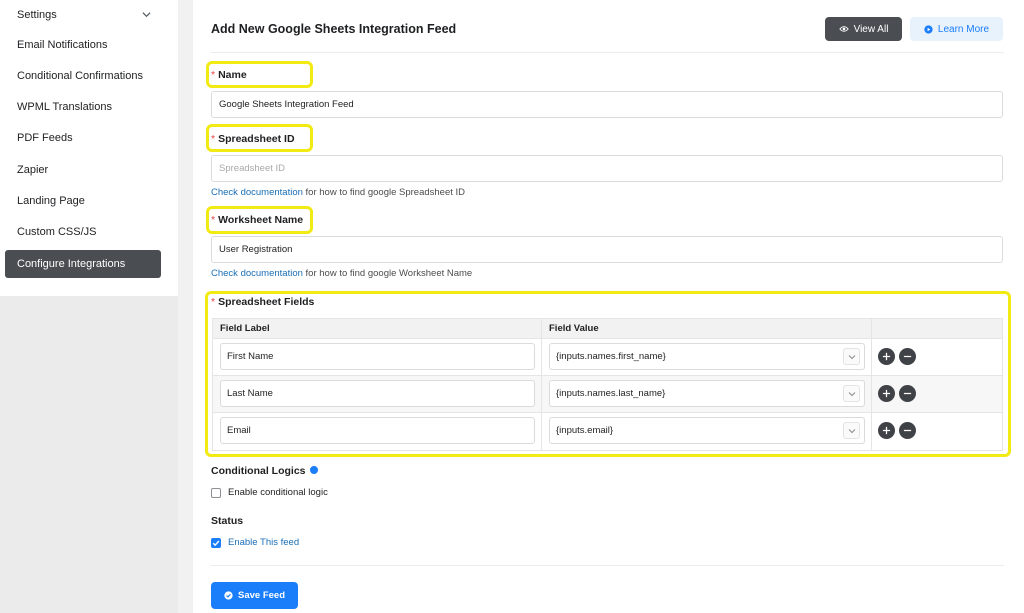 The image size is (1024, 613). I want to click on sidebar-item-label: PDF Feeds, so click(45, 138).